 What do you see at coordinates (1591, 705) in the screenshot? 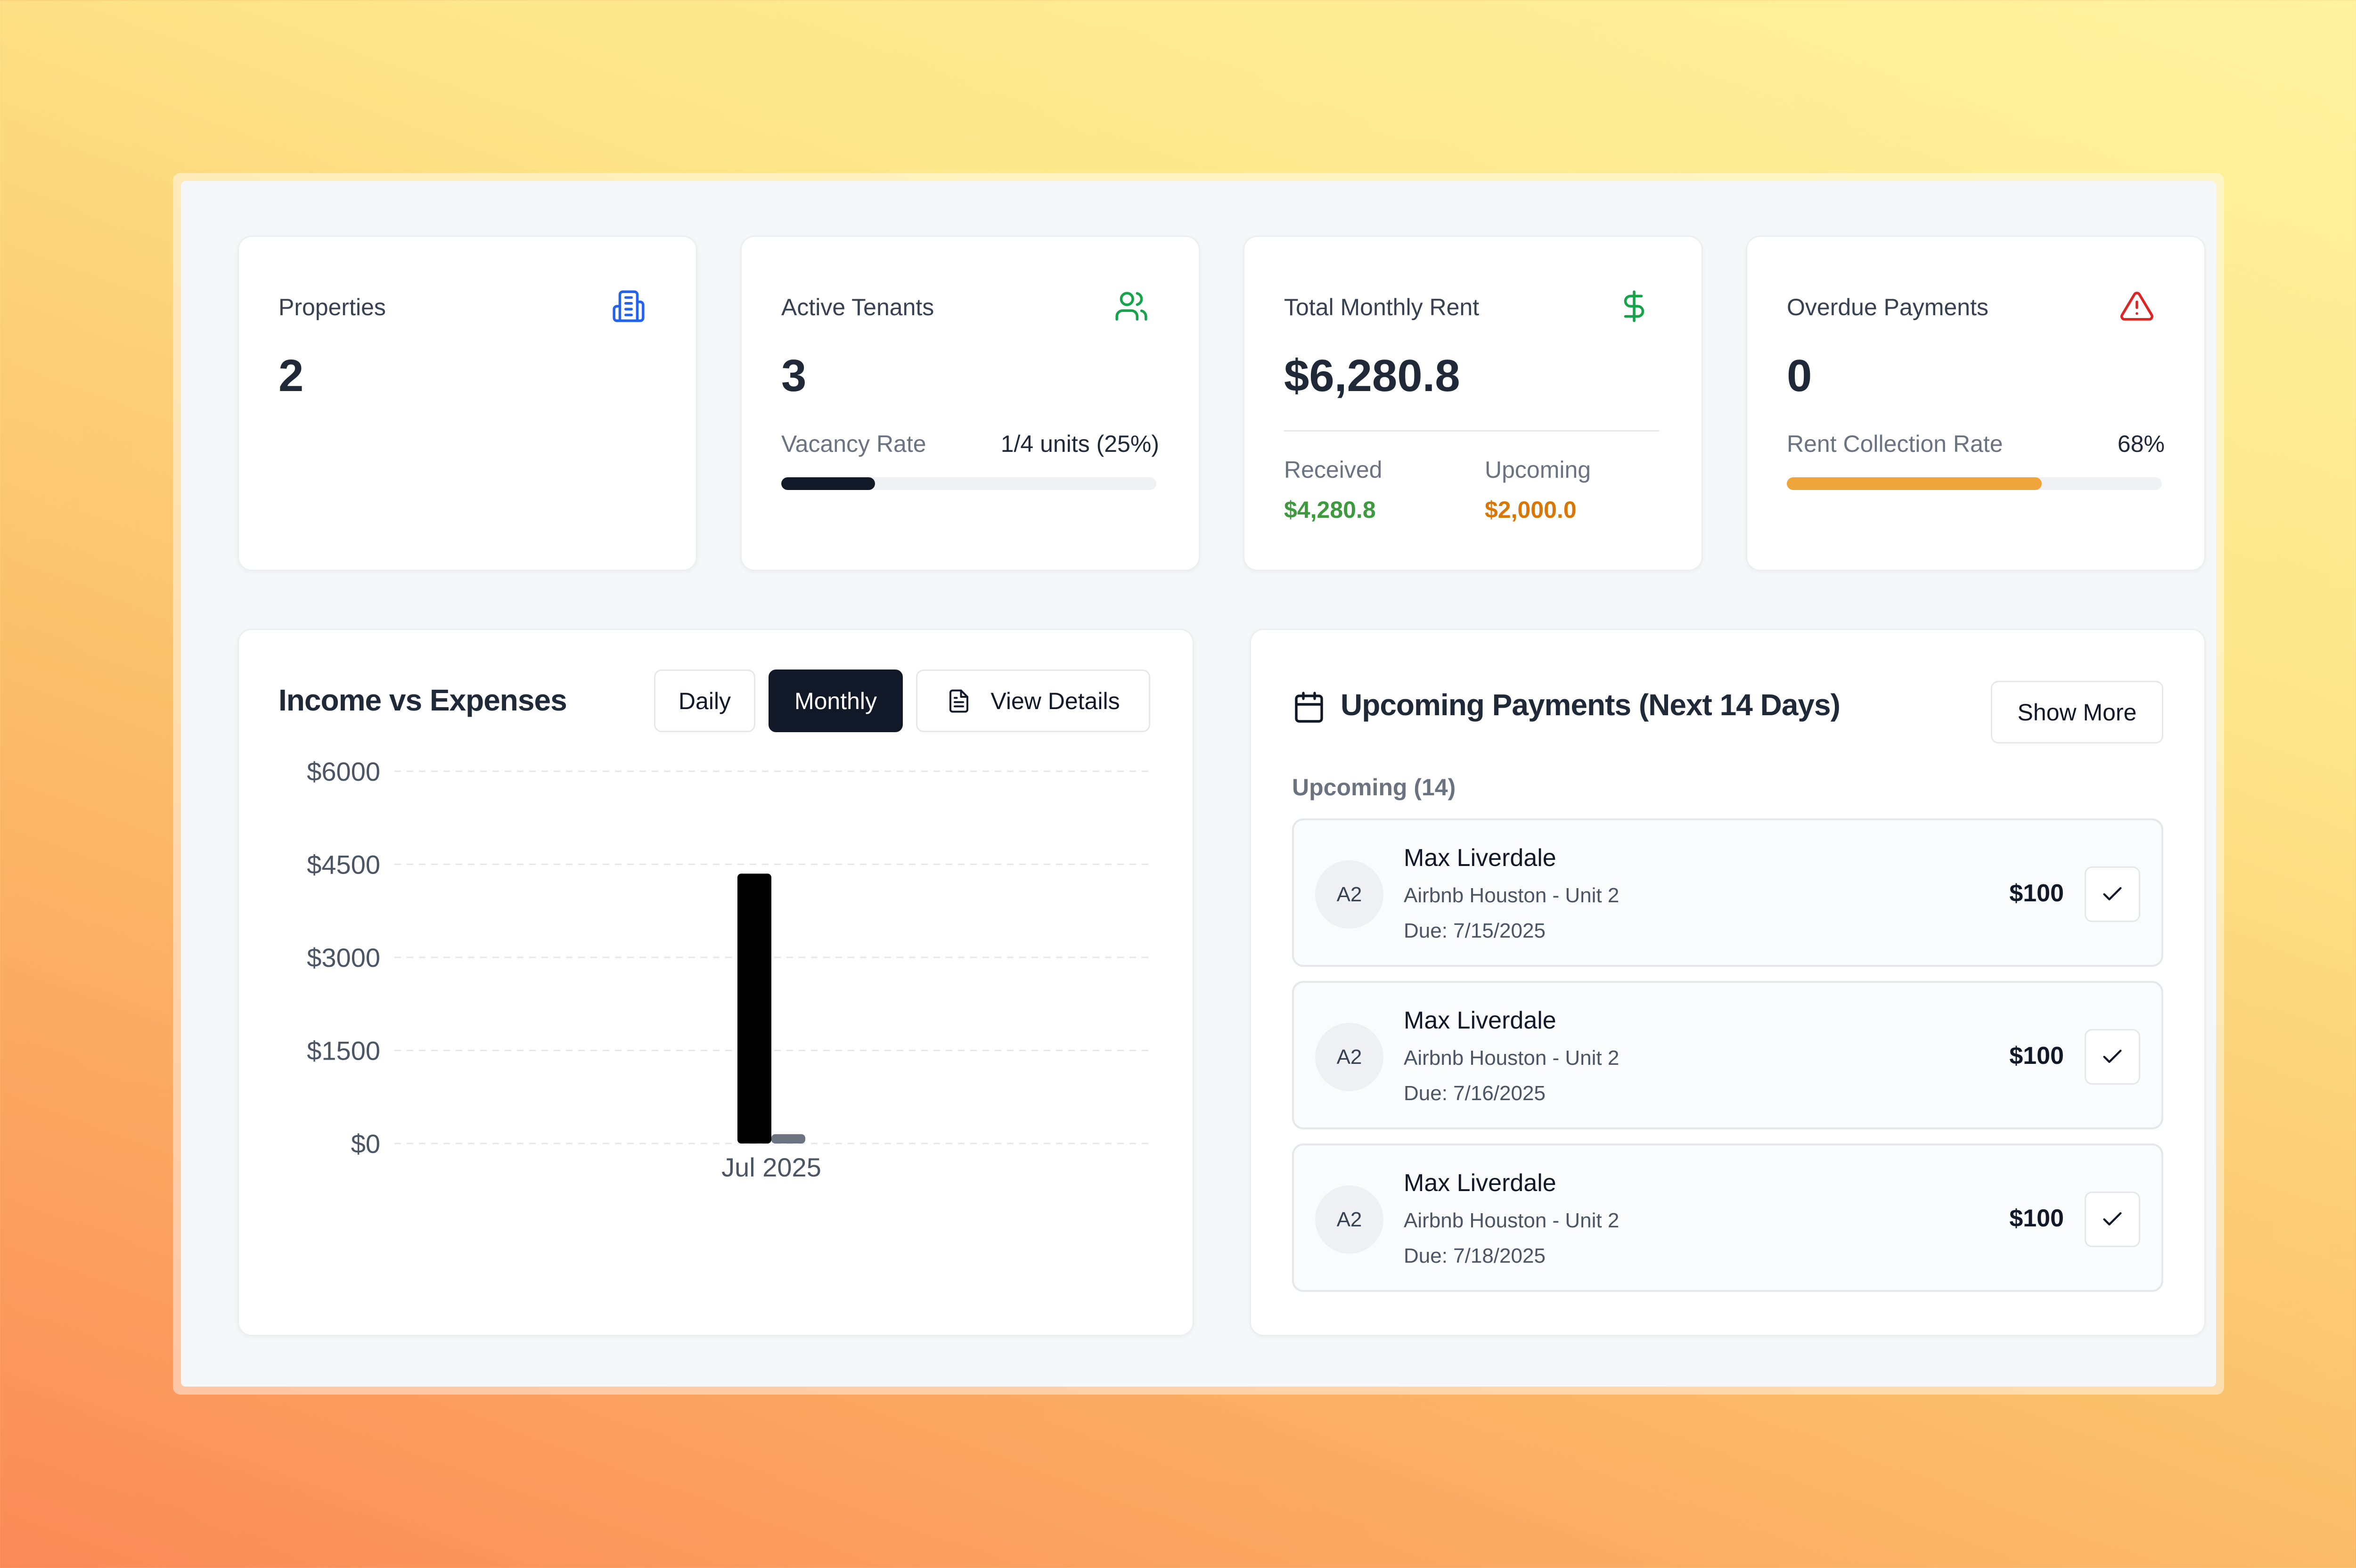
I see `payments-title: Upcoming Payments (Next 14 Days)` at bounding box center [1591, 705].